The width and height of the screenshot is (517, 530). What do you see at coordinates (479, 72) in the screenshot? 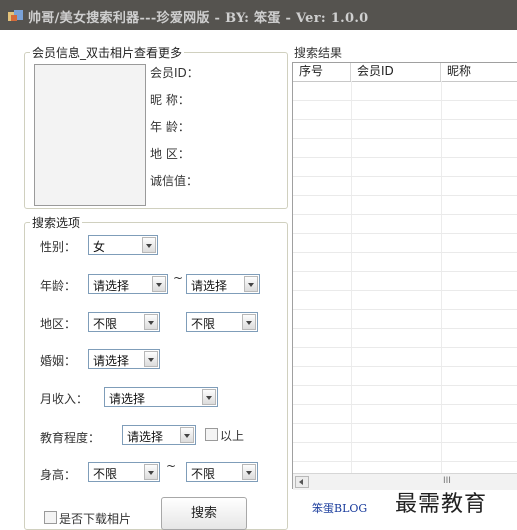
I see `column-nickname: 昵称` at bounding box center [479, 72].